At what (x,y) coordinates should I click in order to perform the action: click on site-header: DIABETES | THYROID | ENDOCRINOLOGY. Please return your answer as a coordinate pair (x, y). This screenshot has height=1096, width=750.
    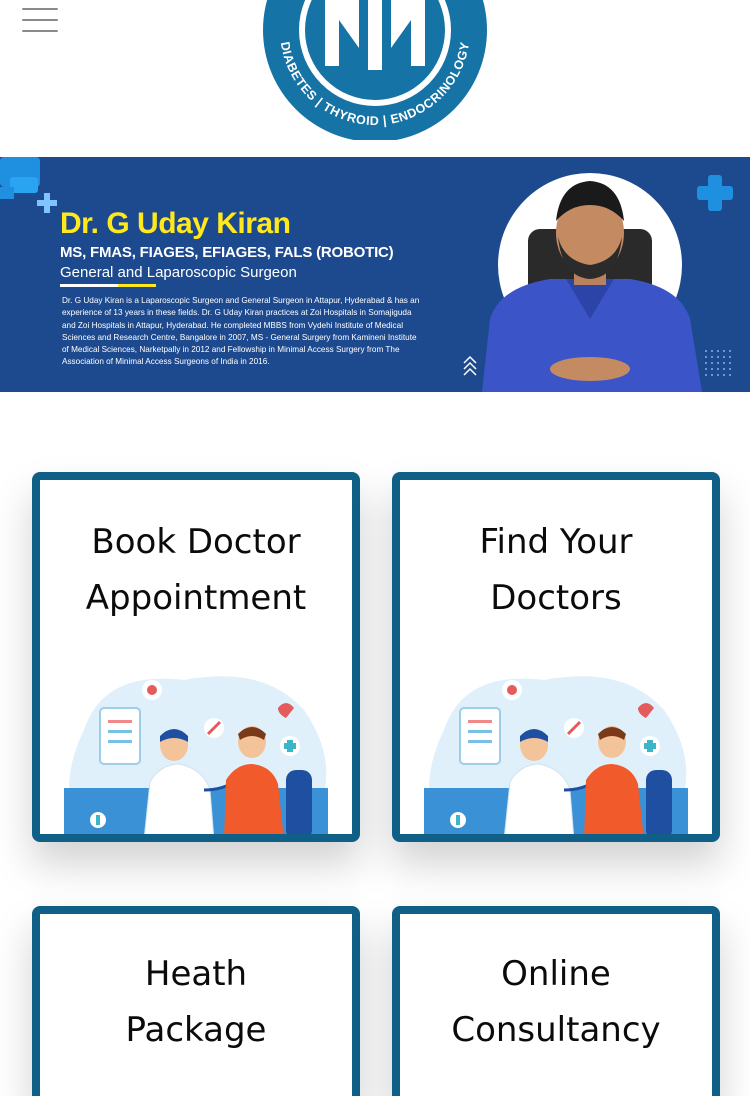
    Looking at the image, I should click on (375, 78).